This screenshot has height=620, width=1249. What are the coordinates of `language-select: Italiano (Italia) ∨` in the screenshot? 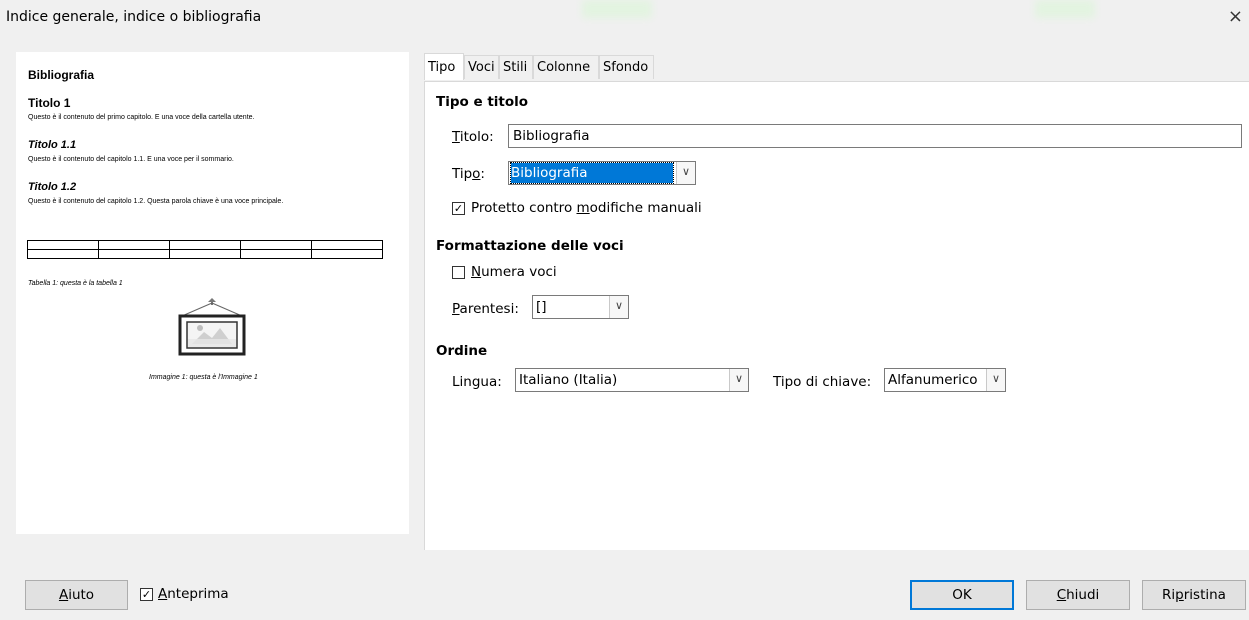 It's located at (632, 380).